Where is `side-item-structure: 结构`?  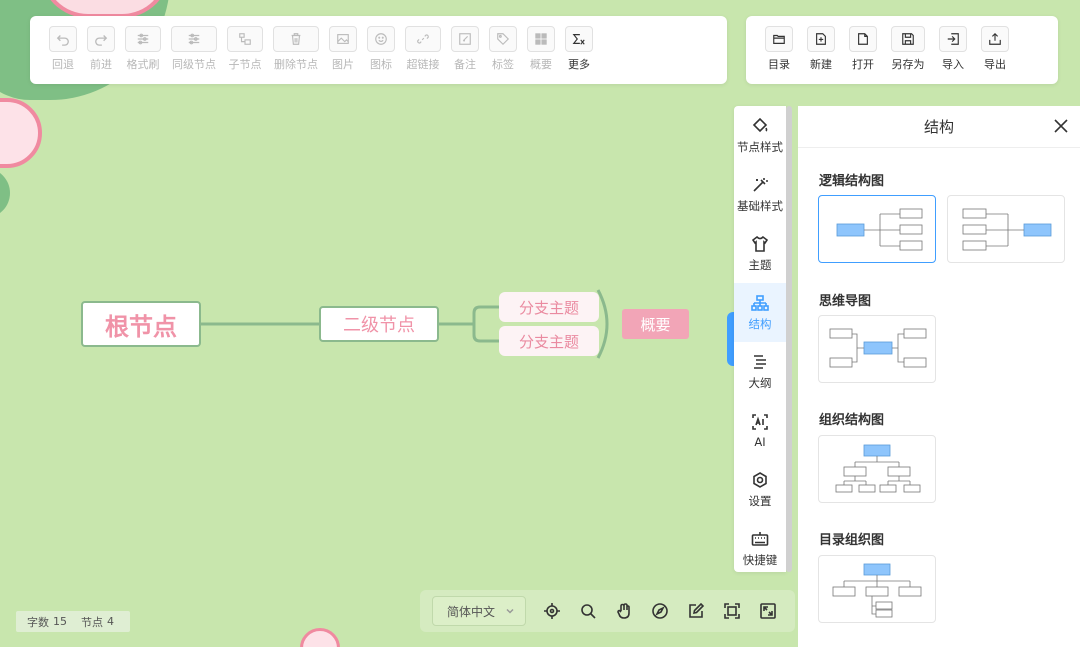
side-item-structure: 结构 is located at coordinates (760, 312).